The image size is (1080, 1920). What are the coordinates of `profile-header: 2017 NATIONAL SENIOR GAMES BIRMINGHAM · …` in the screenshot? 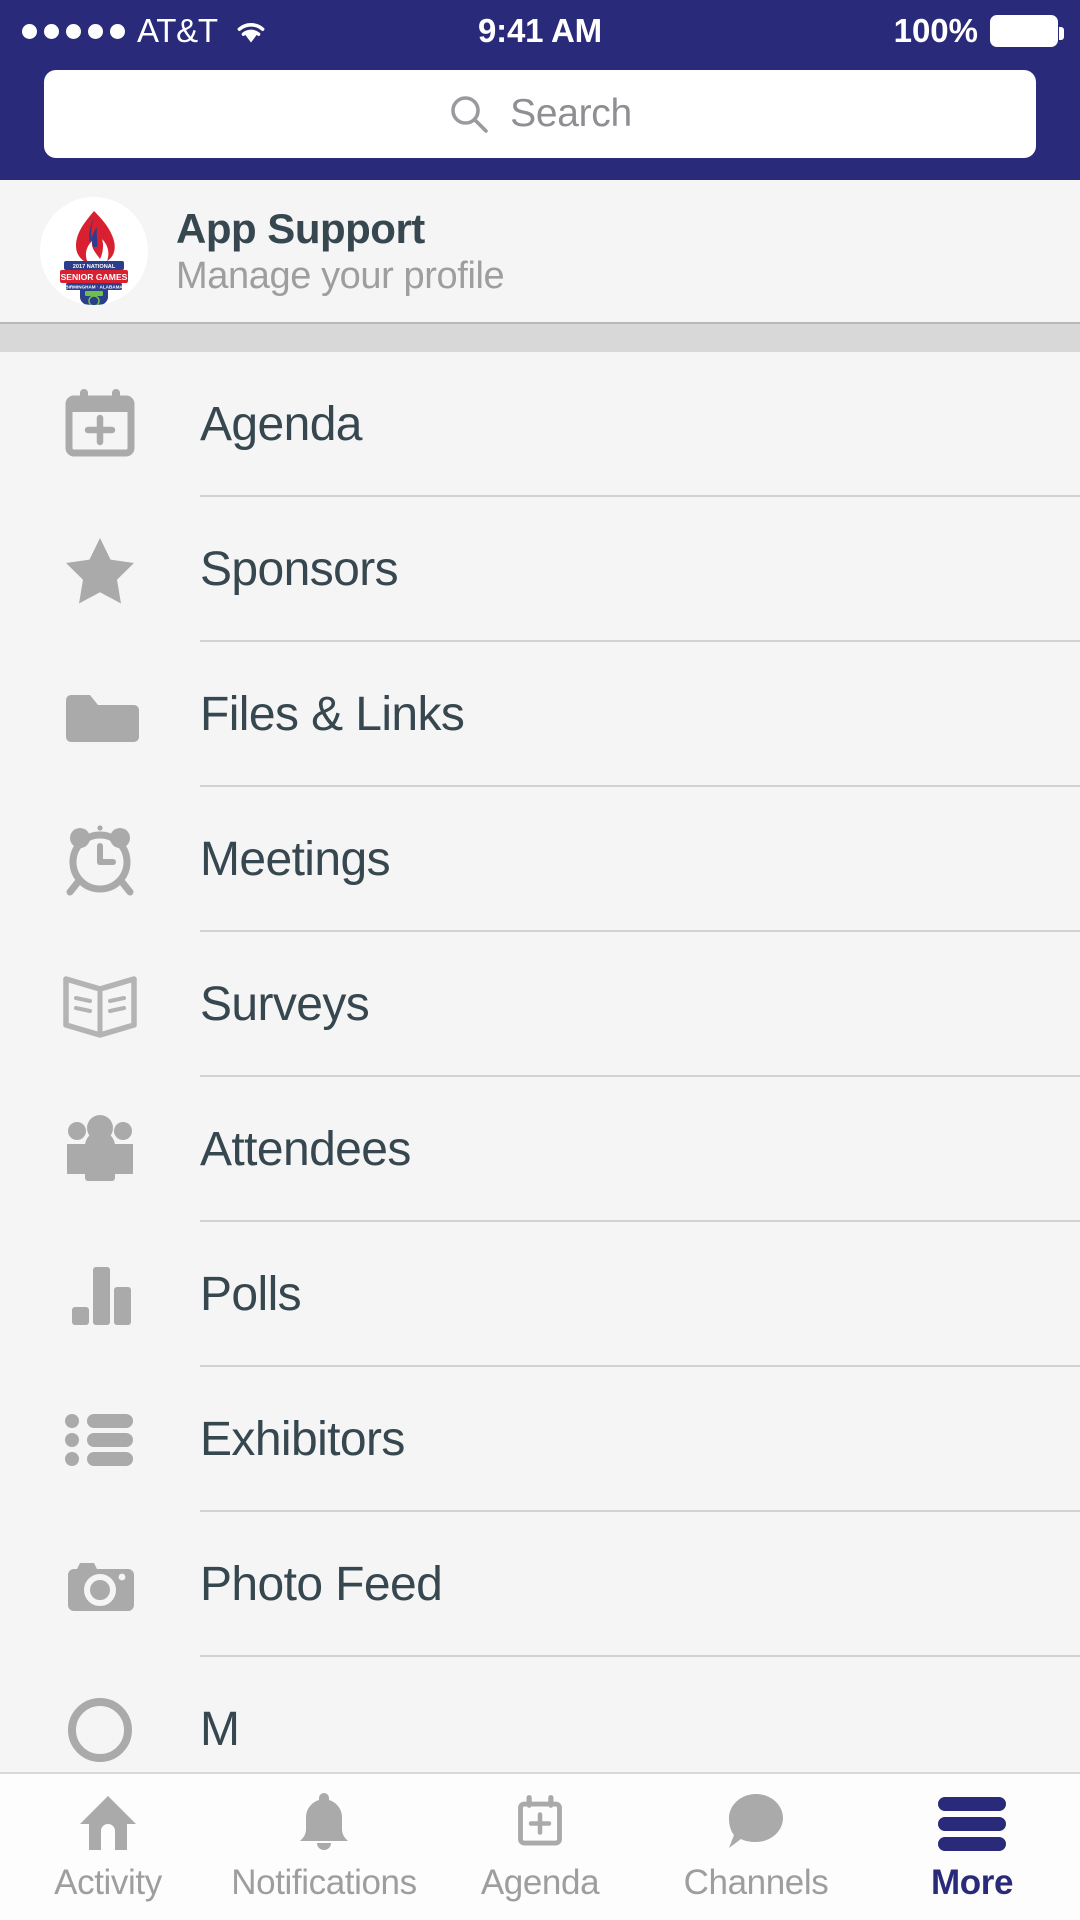 It's located at (540, 251).